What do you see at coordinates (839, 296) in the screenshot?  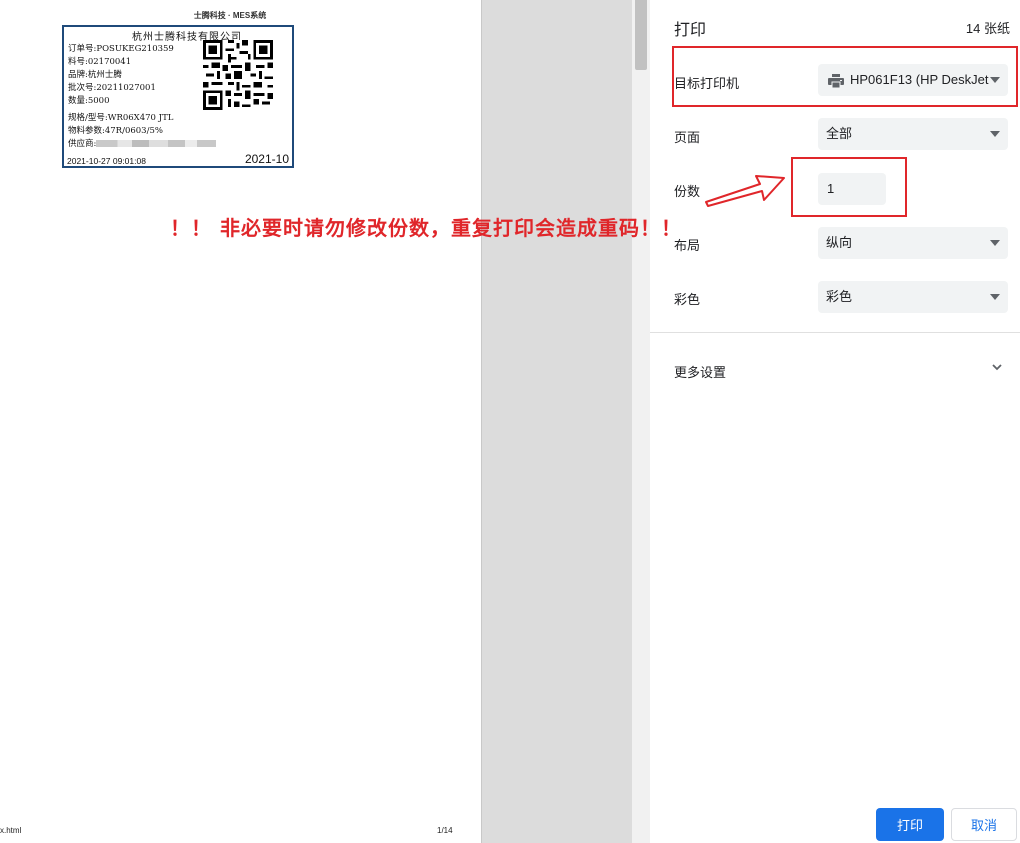 I see `color-value: 彩色` at bounding box center [839, 296].